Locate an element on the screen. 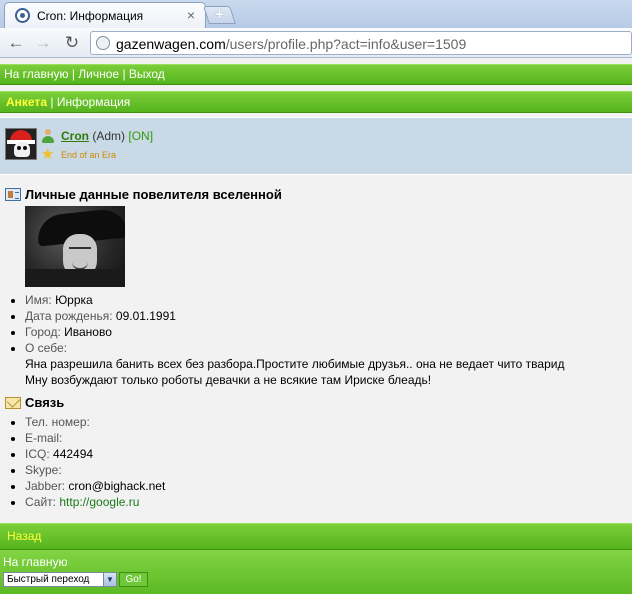  personal-heading-text: Личные данные повелителя вселенной is located at coordinates (153, 194).